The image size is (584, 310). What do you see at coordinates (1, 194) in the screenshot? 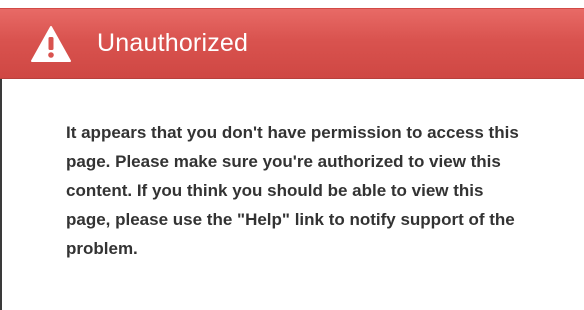
I see `dialog-left-border` at bounding box center [1, 194].